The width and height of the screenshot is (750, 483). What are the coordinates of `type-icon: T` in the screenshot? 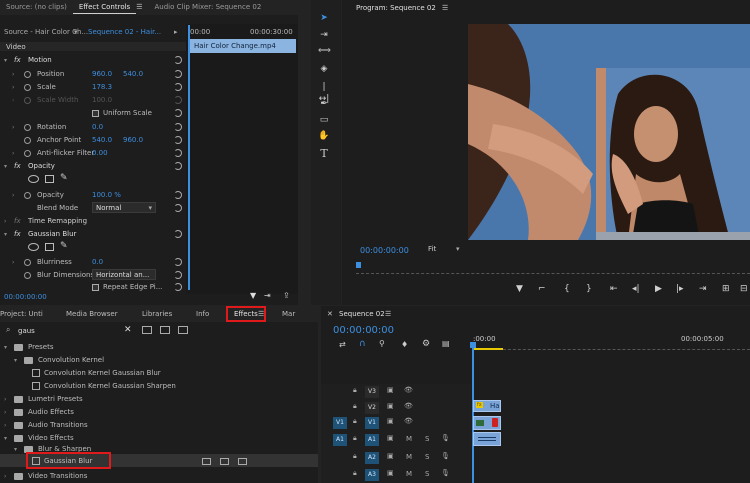 It's located at (324, 154).